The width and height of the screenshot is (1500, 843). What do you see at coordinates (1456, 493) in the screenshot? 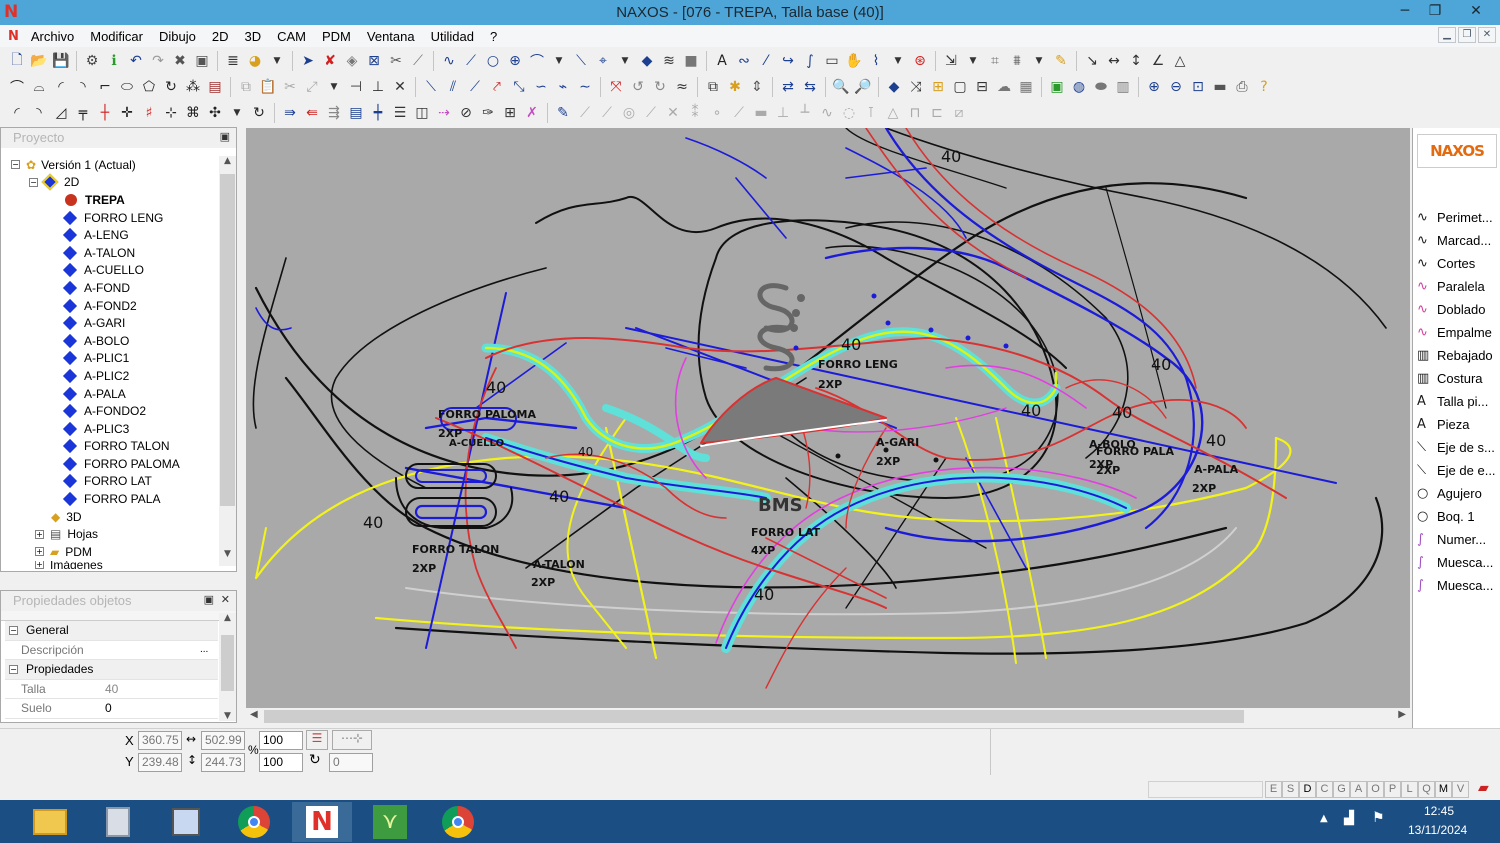
I see `function-item: ○ Agujero` at bounding box center [1456, 493].